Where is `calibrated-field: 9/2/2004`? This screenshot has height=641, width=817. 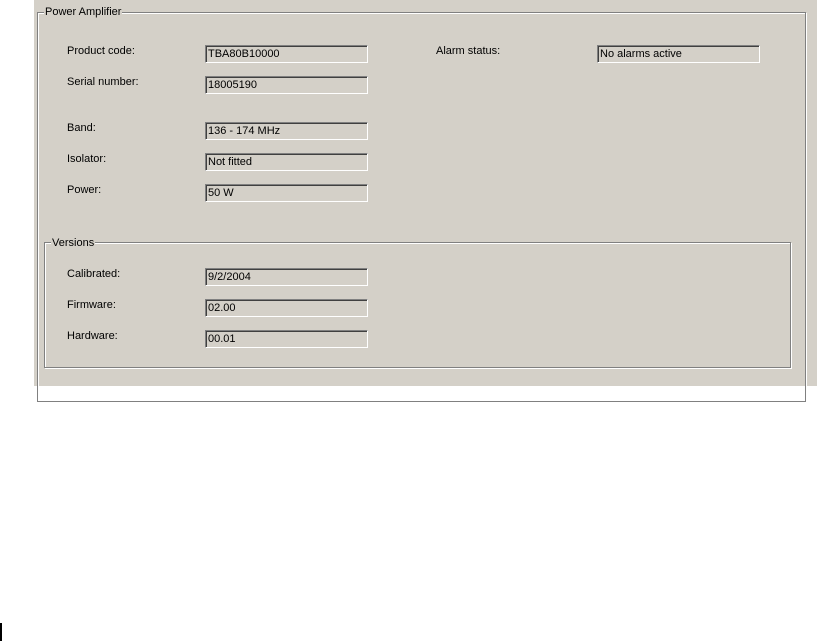
calibrated-field: 9/2/2004 is located at coordinates (286, 277).